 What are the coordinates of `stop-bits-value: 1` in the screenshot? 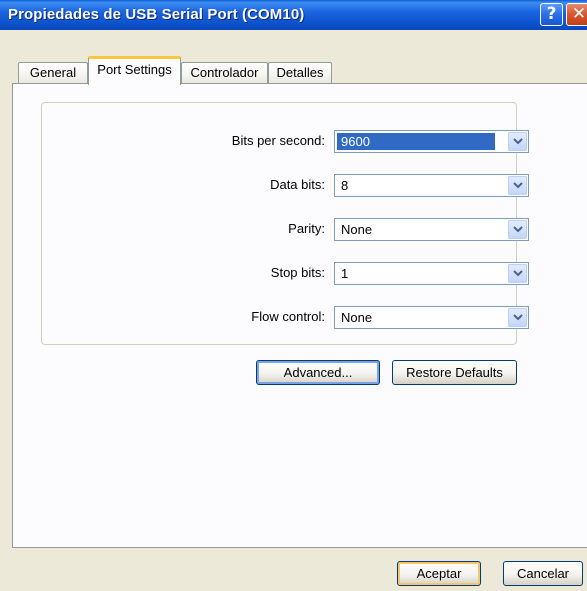 It's located at (345, 273).